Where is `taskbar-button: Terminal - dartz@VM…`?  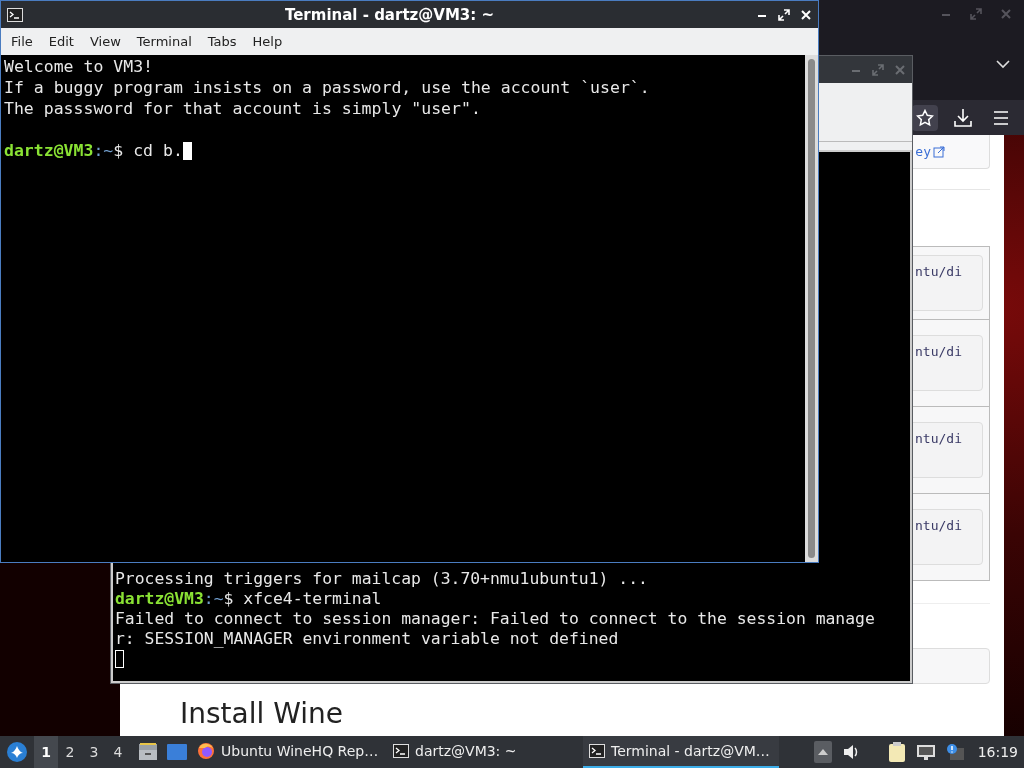
taskbar-button: Terminal - dartz@VM… is located at coordinates (681, 752).